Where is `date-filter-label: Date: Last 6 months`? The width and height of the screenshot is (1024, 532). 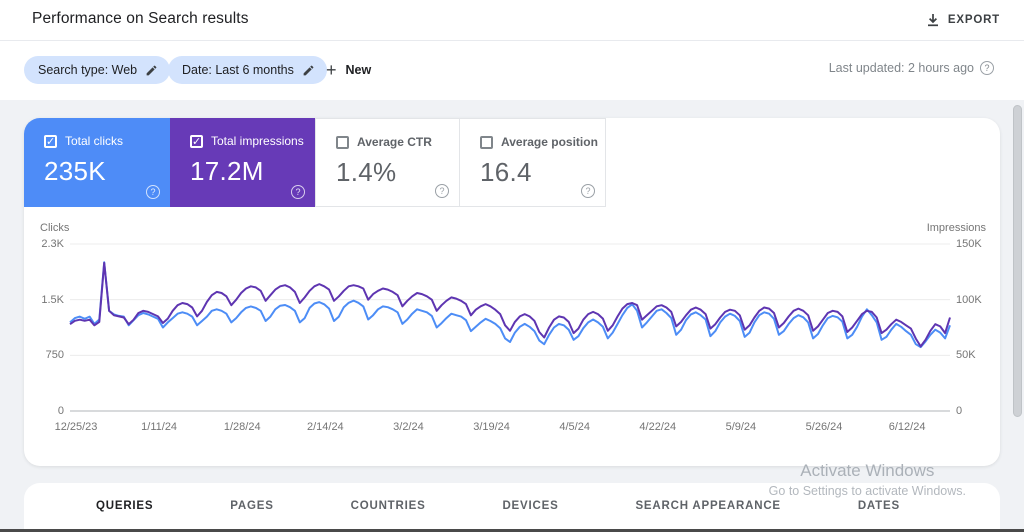 date-filter-label: Date: Last 6 months is located at coordinates (238, 70).